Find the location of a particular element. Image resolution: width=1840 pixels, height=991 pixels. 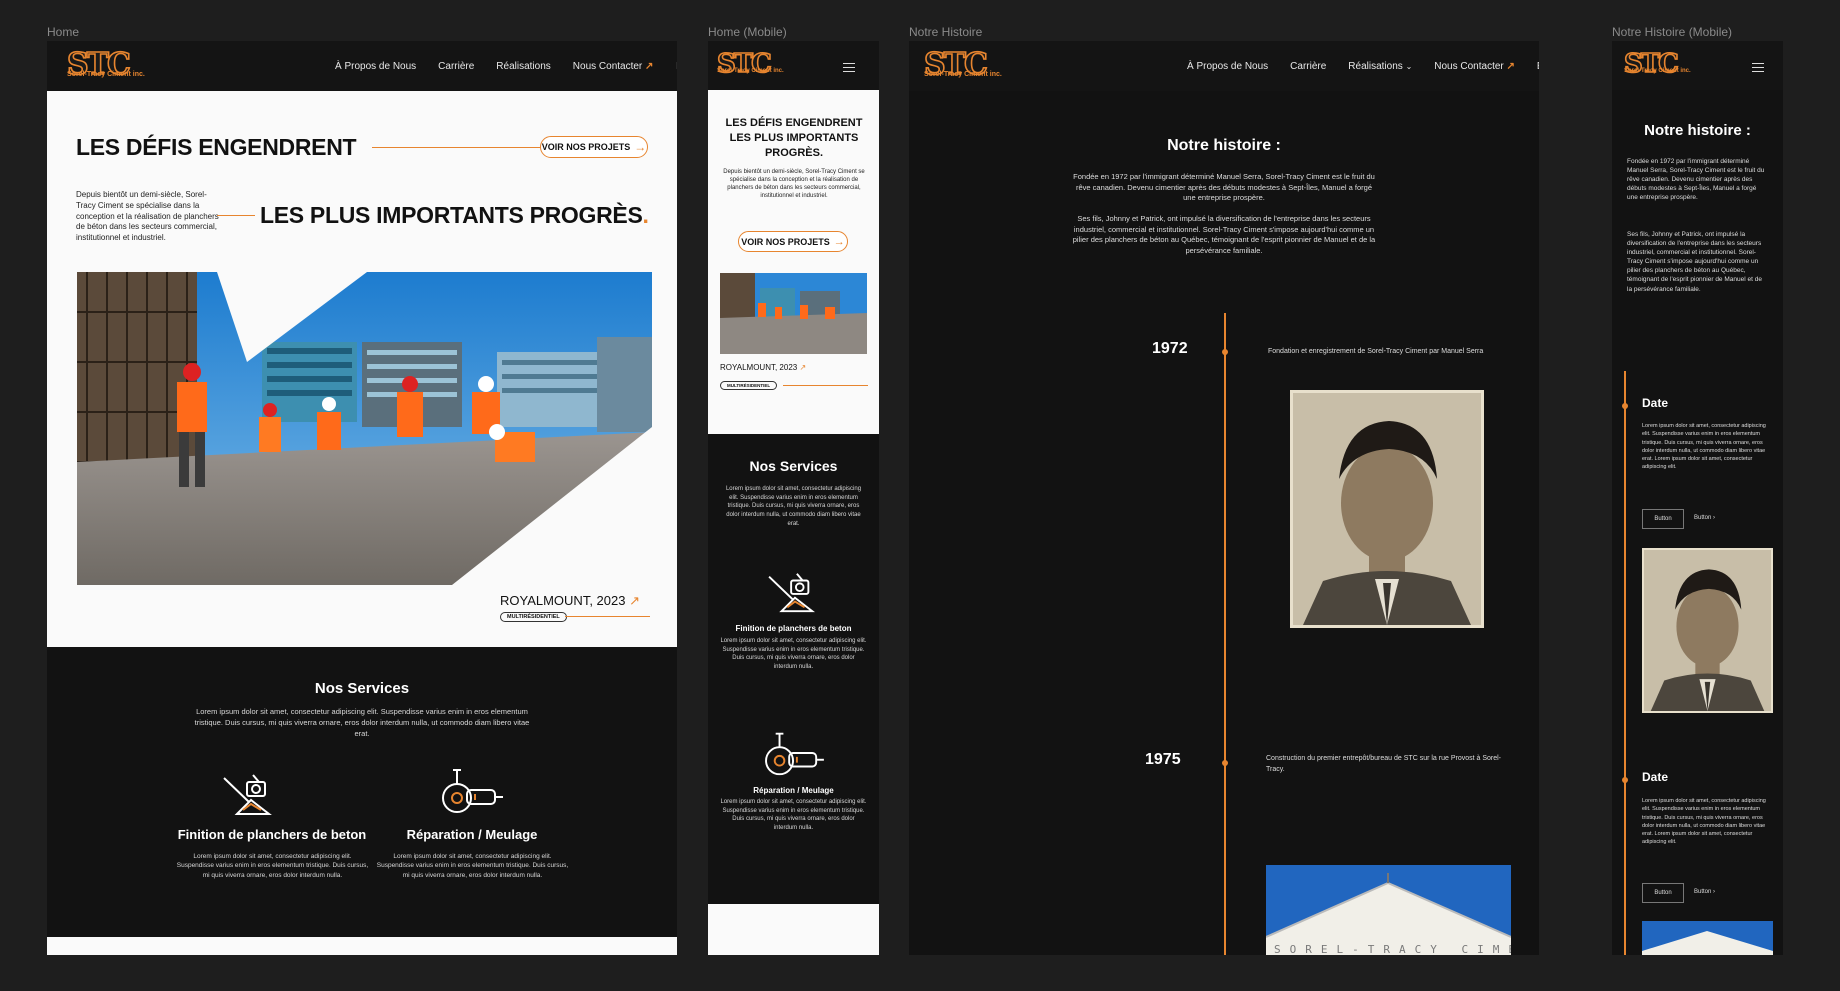

mobile-hero-photo is located at coordinates (793, 313).